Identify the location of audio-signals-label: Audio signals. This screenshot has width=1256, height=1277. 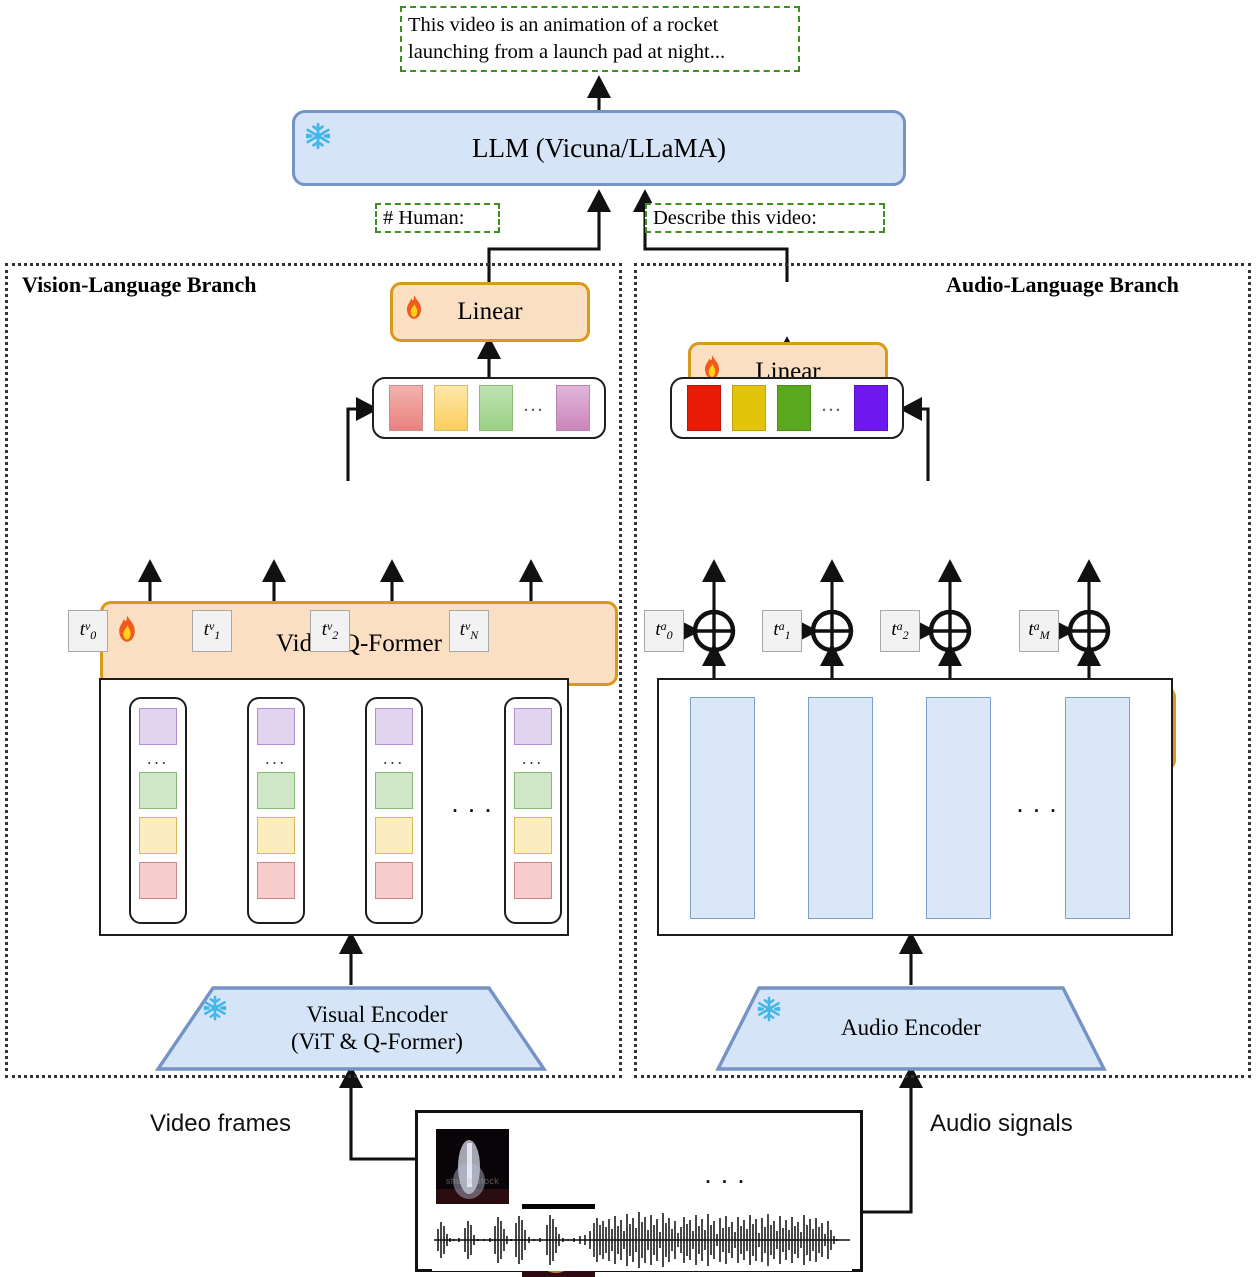
(1001, 1123).